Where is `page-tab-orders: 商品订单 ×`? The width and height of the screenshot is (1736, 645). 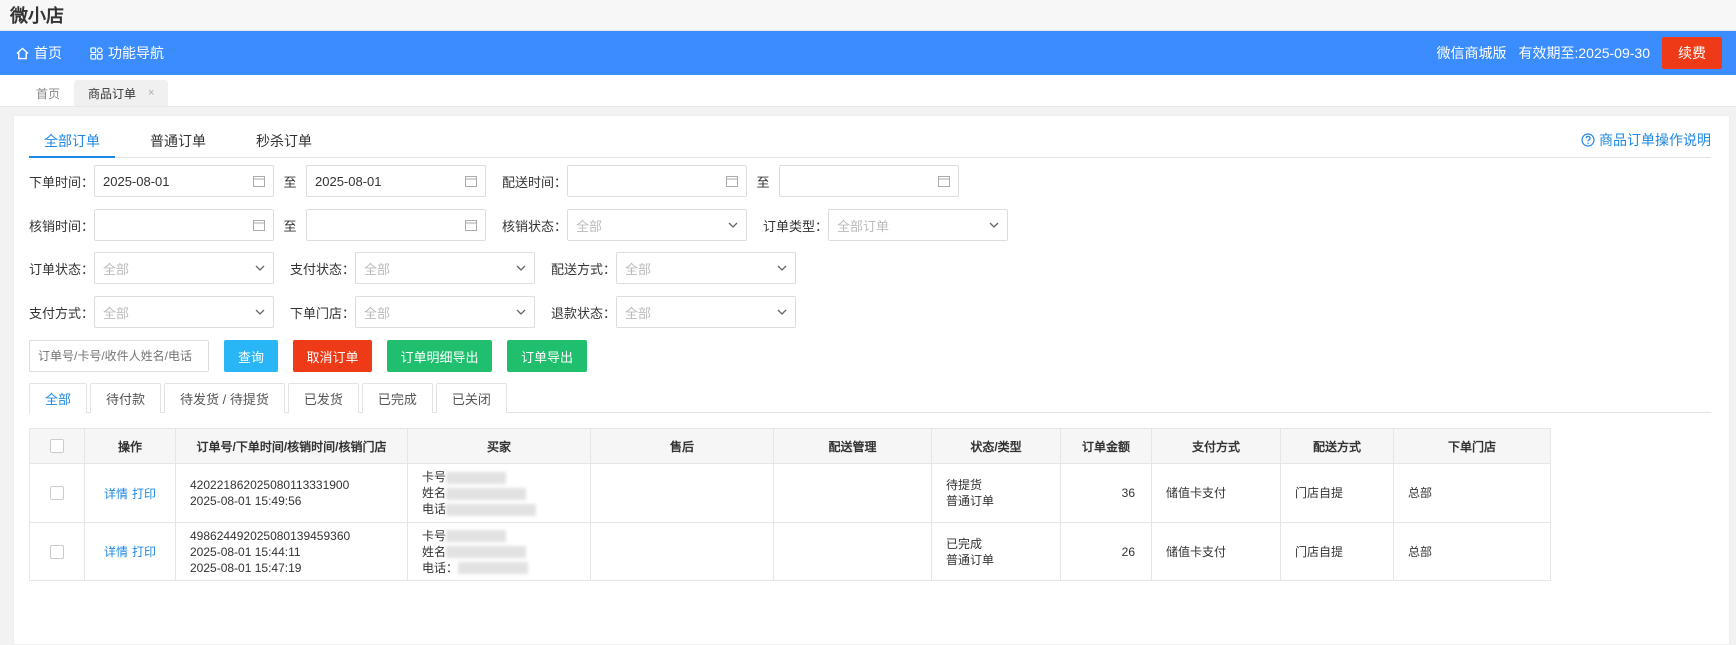 page-tab-orders: 商品订单 × is located at coordinates (121, 93).